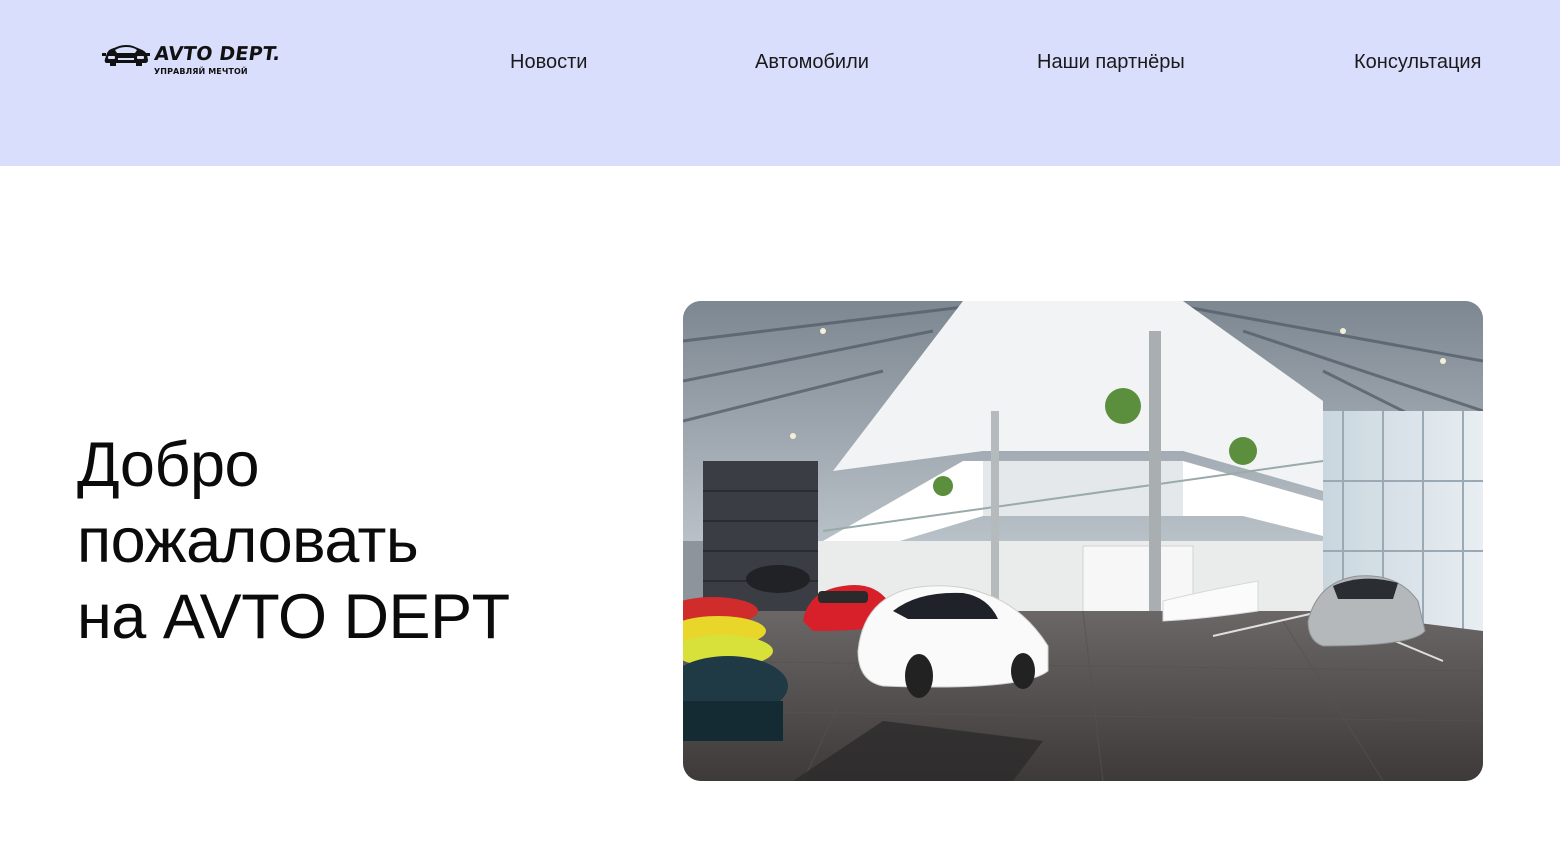  Describe the element at coordinates (1417, 62) in the screenshot. I see `nav-link-consultation: Консультация` at that location.